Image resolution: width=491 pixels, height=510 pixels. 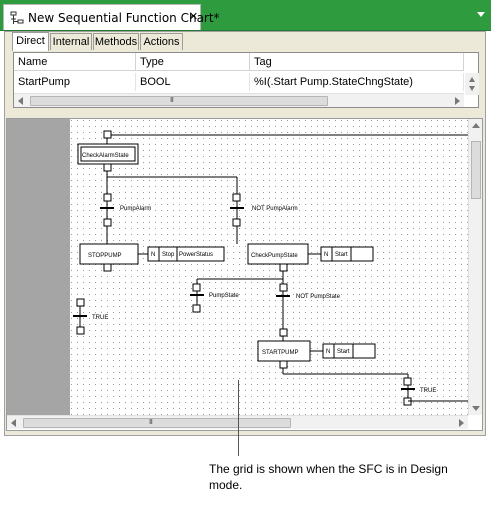 What do you see at coordinates (238, 418) in the screenshot?
I see `callout-line` at bounding box center [238, 418].